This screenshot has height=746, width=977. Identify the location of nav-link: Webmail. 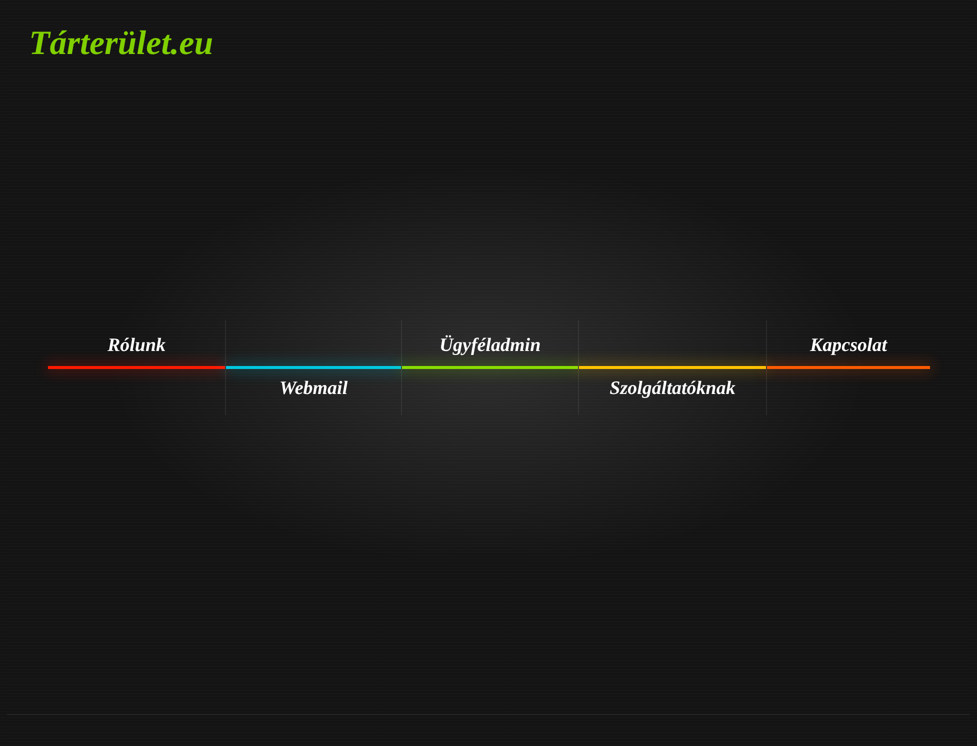
(313, 389).